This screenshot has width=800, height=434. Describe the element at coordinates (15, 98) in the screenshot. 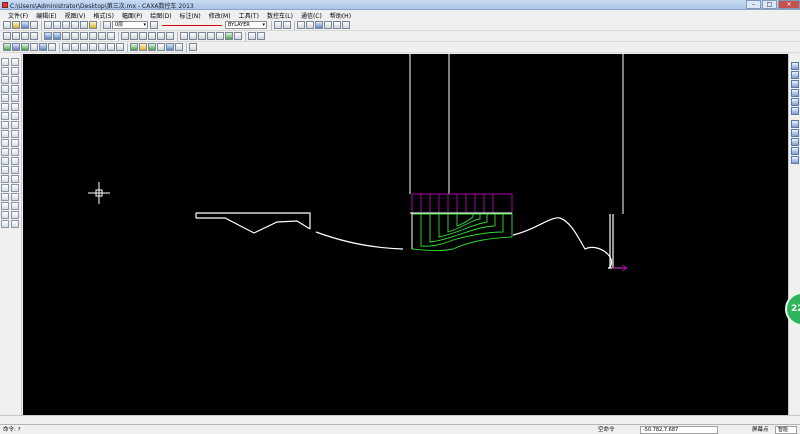

I see `mirror-tool-icon` at that location.